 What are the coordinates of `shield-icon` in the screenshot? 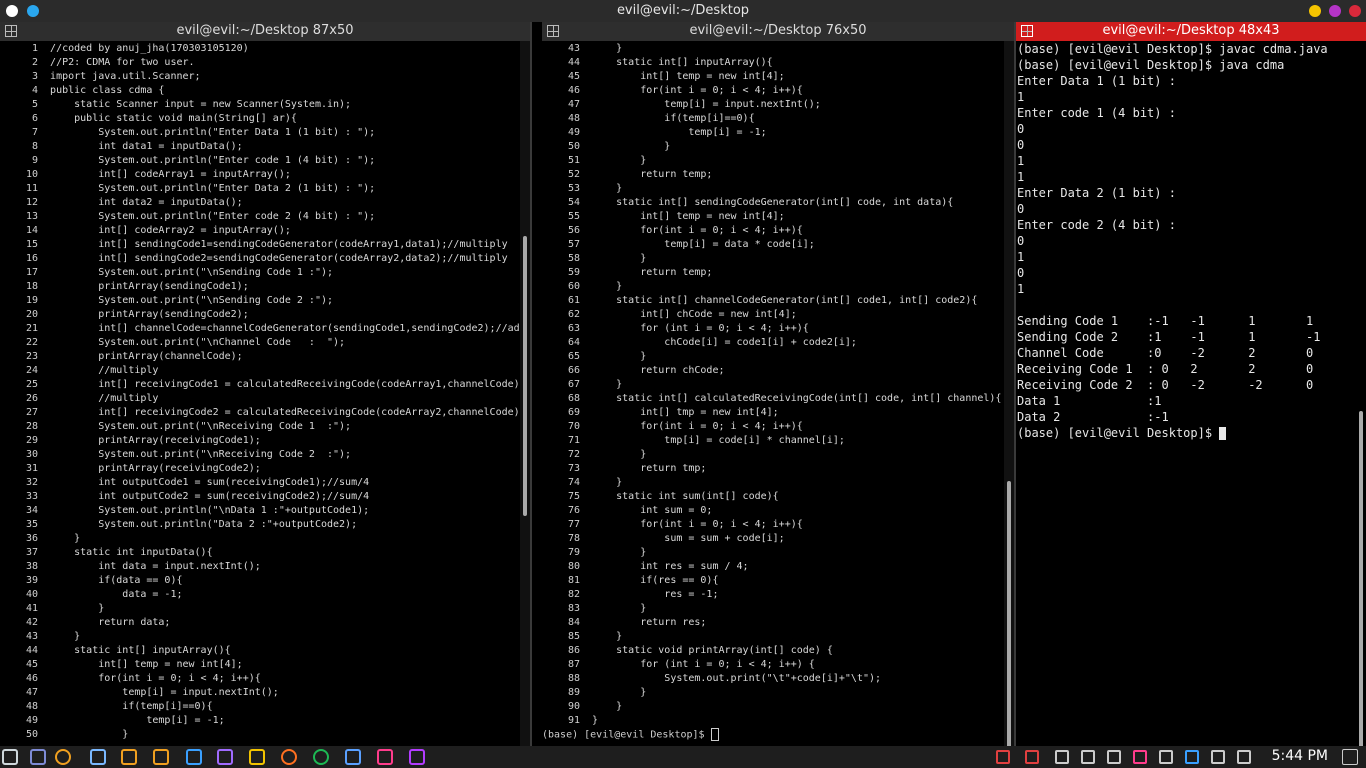 It's located at (1166, 757).